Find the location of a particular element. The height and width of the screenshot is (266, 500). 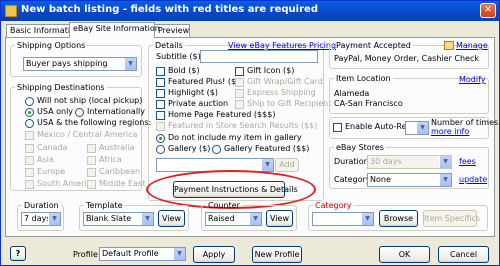

template-select: Blank Slate ▼ is located at coordinates (118, 219).